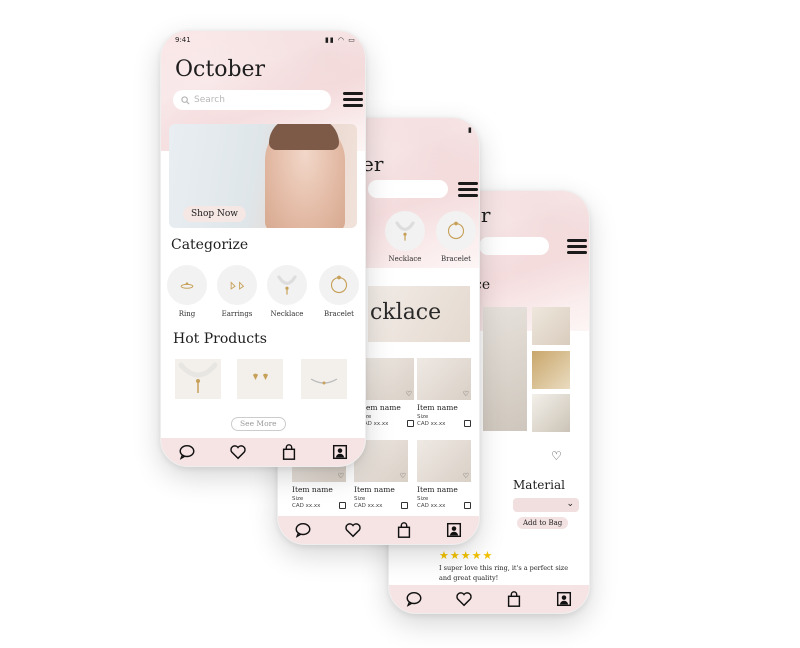 Image resolution: width=800 pixels, height=648 pixels. What do you see at coordinates (287, 314) in the screenshot?
I see `category-label: Necklace` at bounding box center [287, 314].